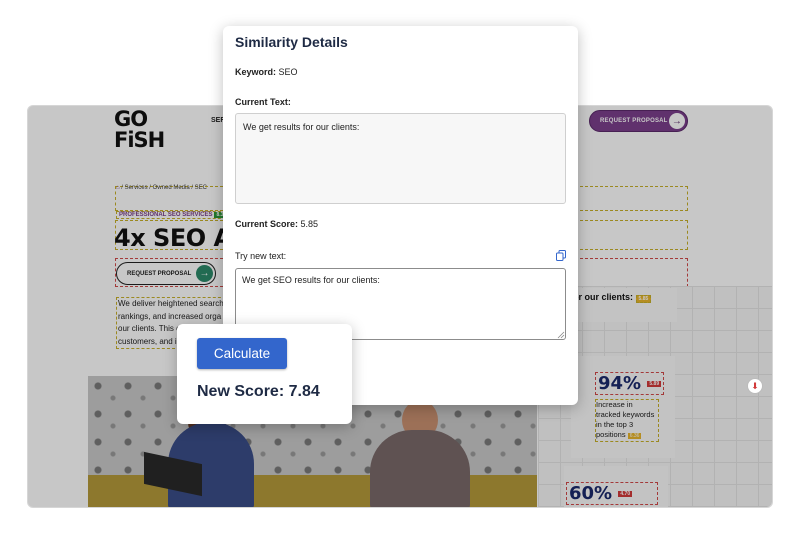 Image resolution: width=800 pixels, height=546 pixels. Describe the element at coordinates (242, 353) in the screenshot. I see `calculate-button: Calculate` at that location.